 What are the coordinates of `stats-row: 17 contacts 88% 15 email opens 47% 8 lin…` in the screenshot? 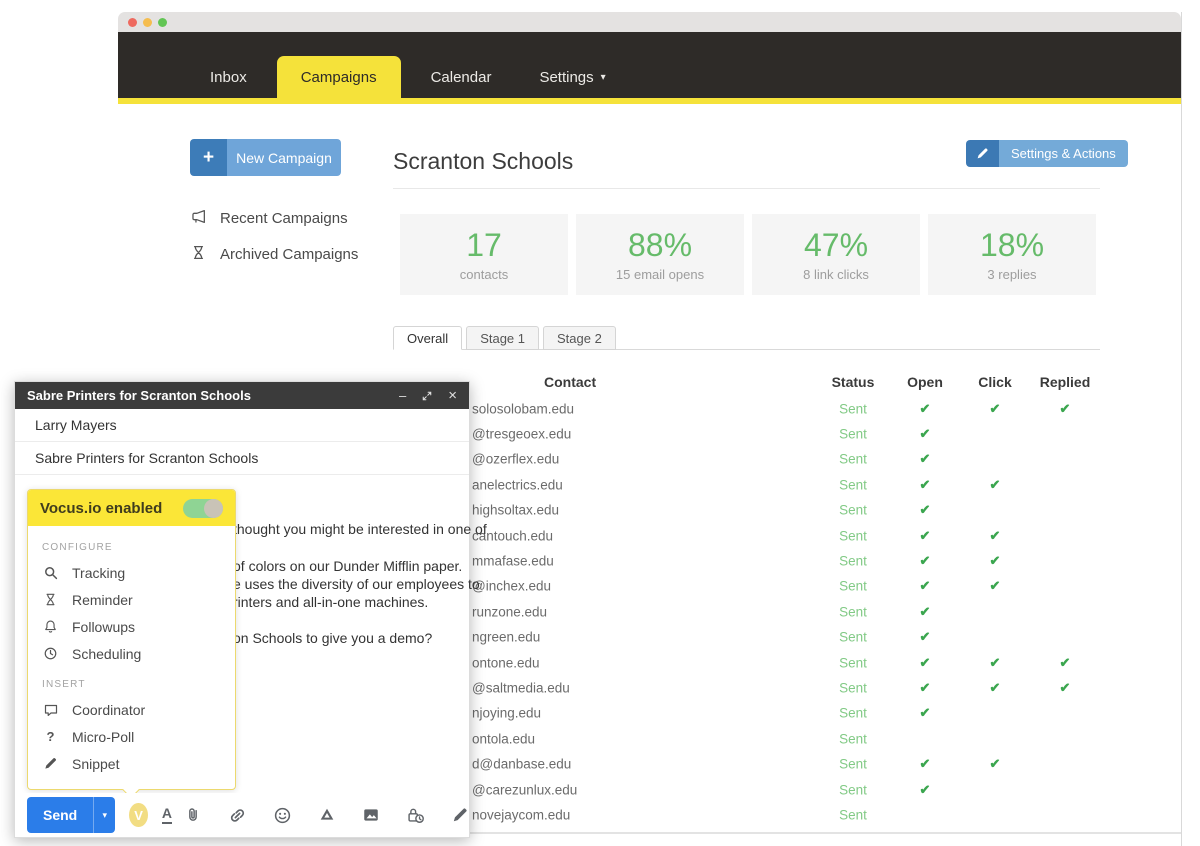 It's located at (748, 254).